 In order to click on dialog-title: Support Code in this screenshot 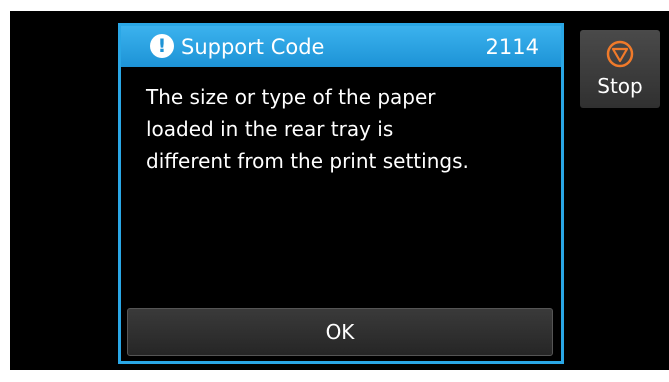, I will do `click(253, 47)`.